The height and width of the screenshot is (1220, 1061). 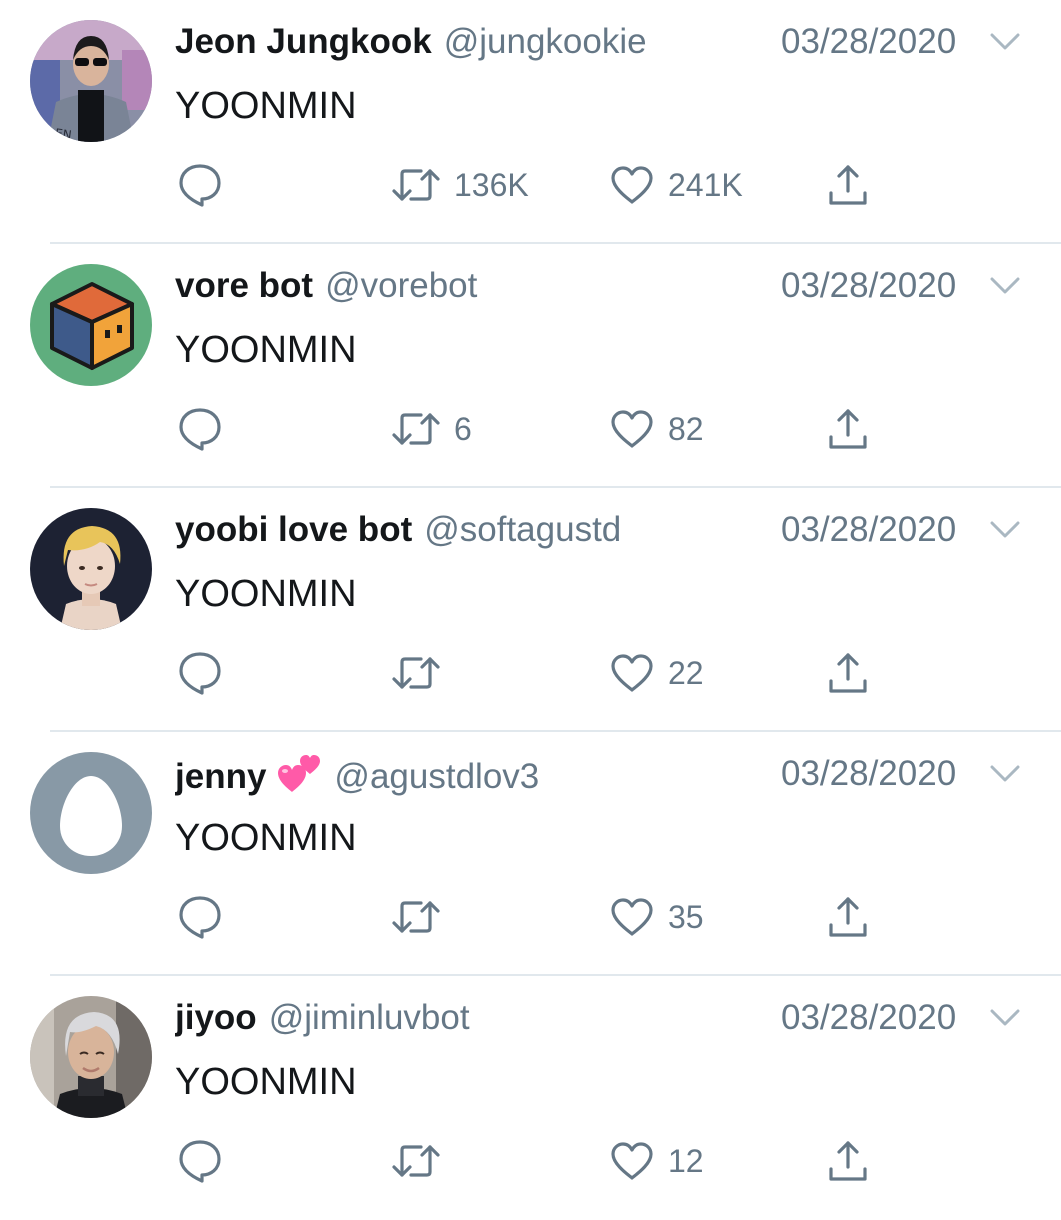 I want to click on tweet-header: yoobi love bot @softagustd, so click(x=470, y=530).